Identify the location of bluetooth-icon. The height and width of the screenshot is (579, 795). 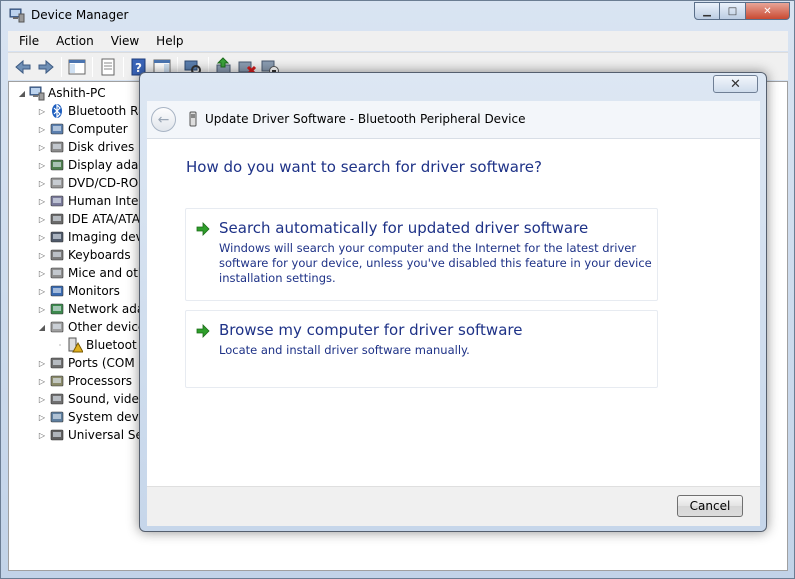
(57, 111).